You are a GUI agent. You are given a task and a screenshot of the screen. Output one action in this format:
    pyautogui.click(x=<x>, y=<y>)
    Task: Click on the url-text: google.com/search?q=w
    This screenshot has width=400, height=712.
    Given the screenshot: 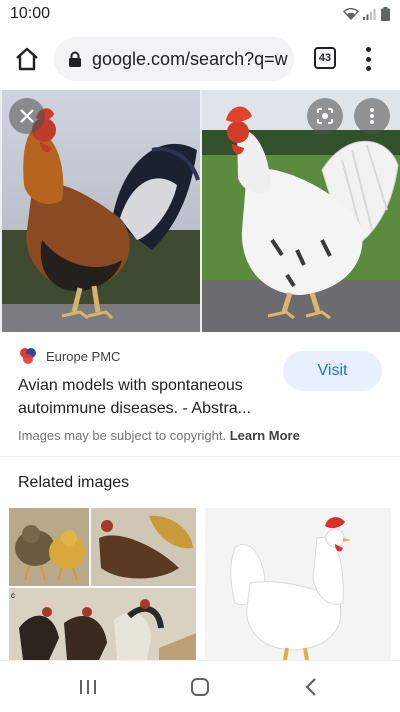 What is the action you would take?
    pyautogui.click(x=190, y=58)
    